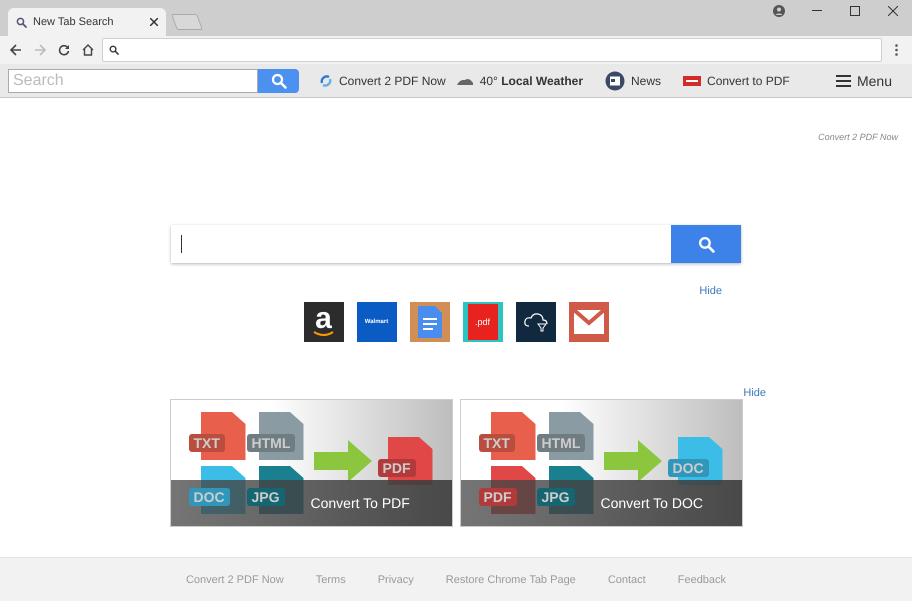 This screenshot has height=601, width=912. What do you see at coordinates (896, 50) in the screenshot?
I see `more-icon` at bounding box center [896, 50].